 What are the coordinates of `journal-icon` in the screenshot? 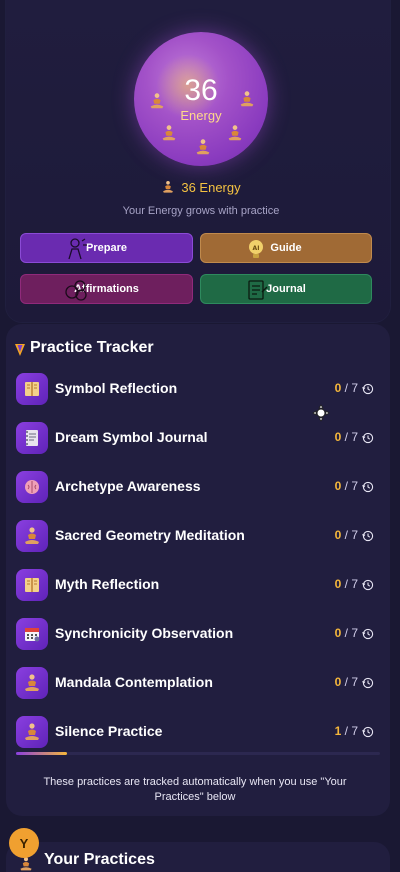 It's located at (256, 290).